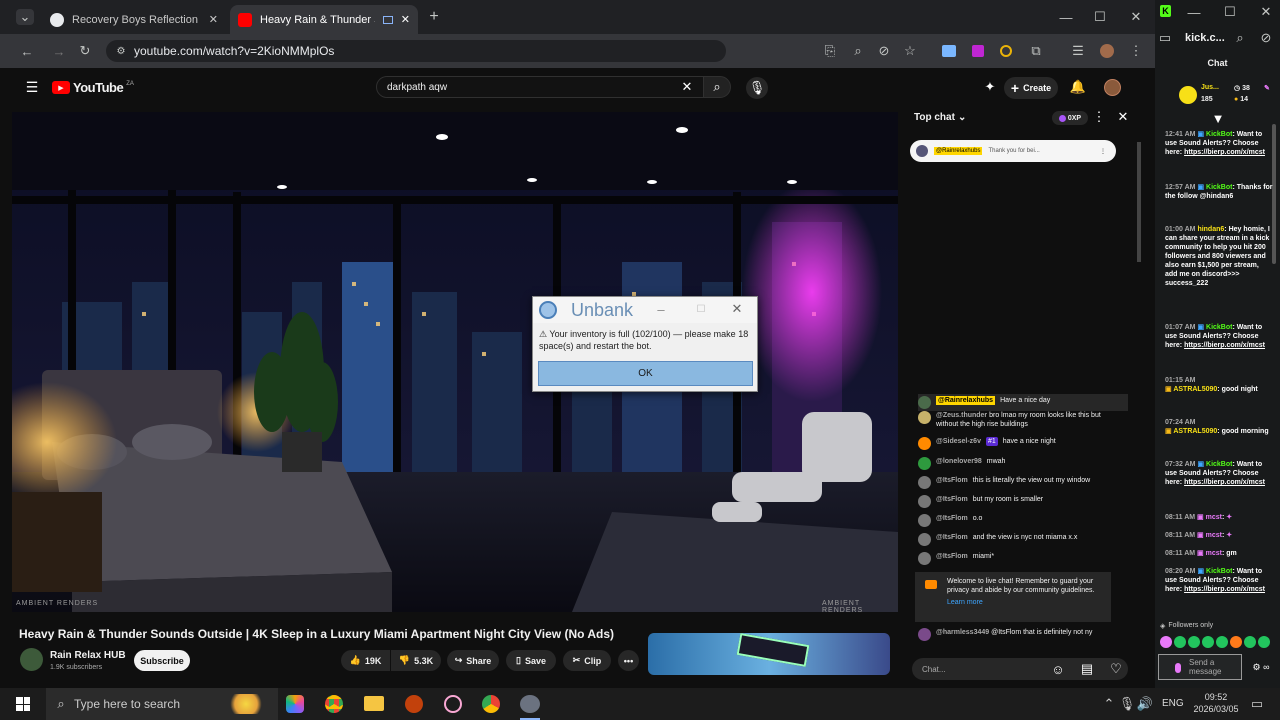  Describe the element at coordinates (324, 19) in the screenshot. I see `tab-youtube: Heavy Rain & Thunder Sou ✕` at that location.